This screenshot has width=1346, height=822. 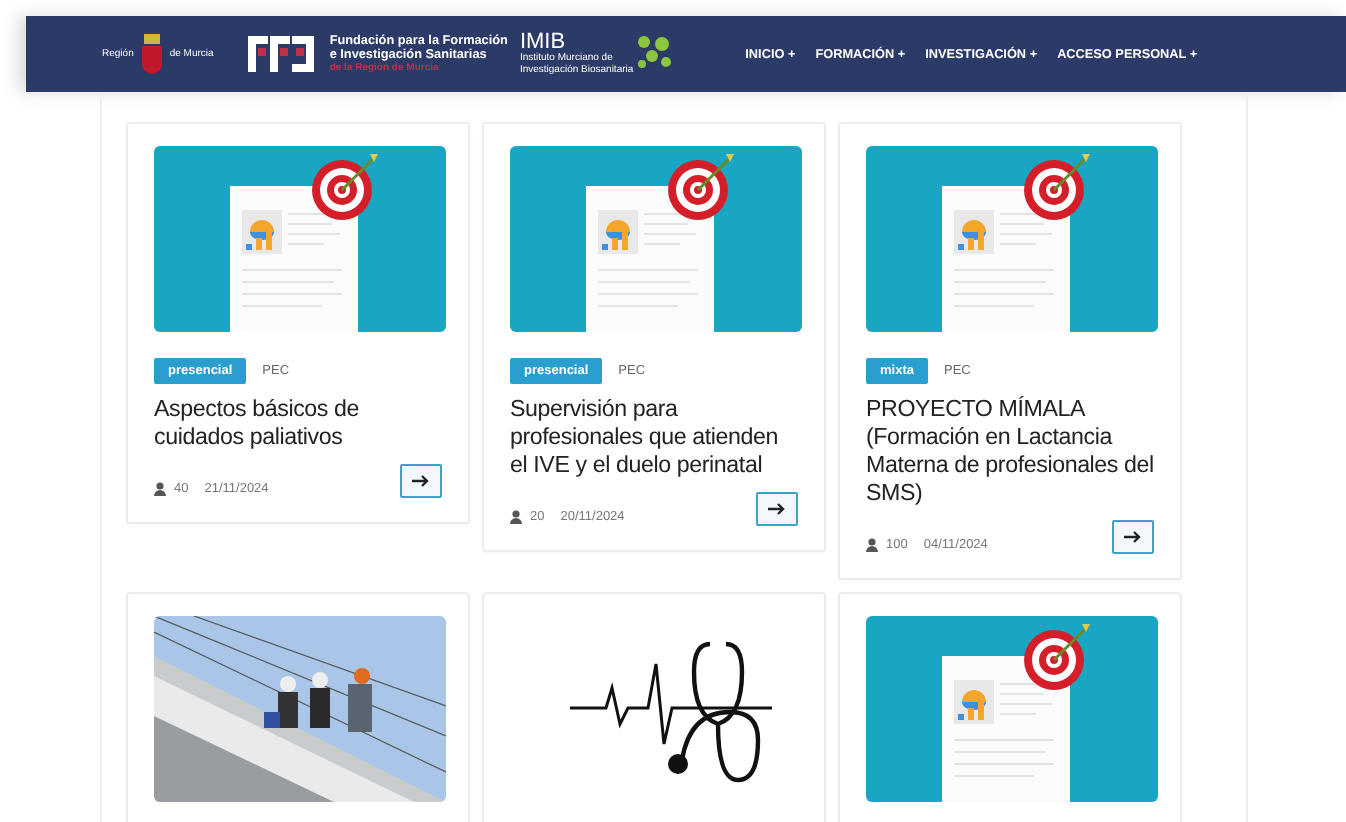 What do you see at coordinates (653, 54) in the screenshot?
I see `molecule-icon` at bounding box center [653, 54].